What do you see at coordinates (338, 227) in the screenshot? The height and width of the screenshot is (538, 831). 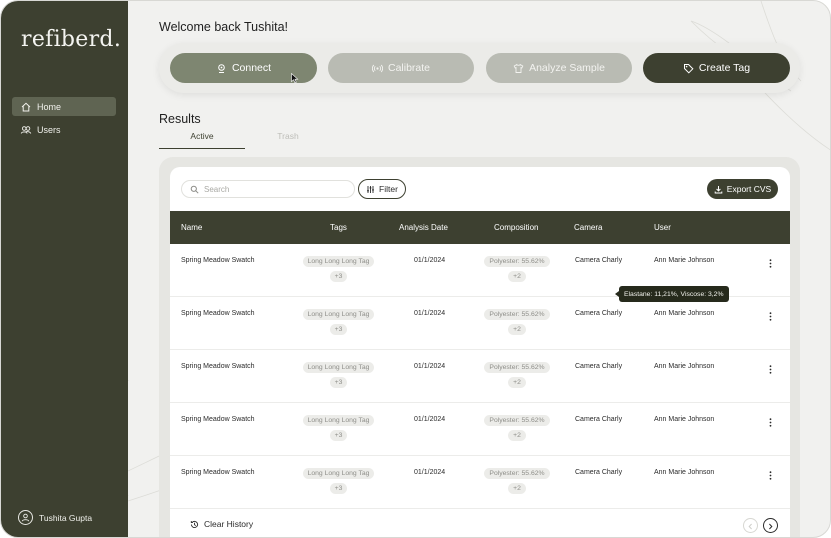 I see `column-header-tags: Tags` at bounding box center [338, 227].